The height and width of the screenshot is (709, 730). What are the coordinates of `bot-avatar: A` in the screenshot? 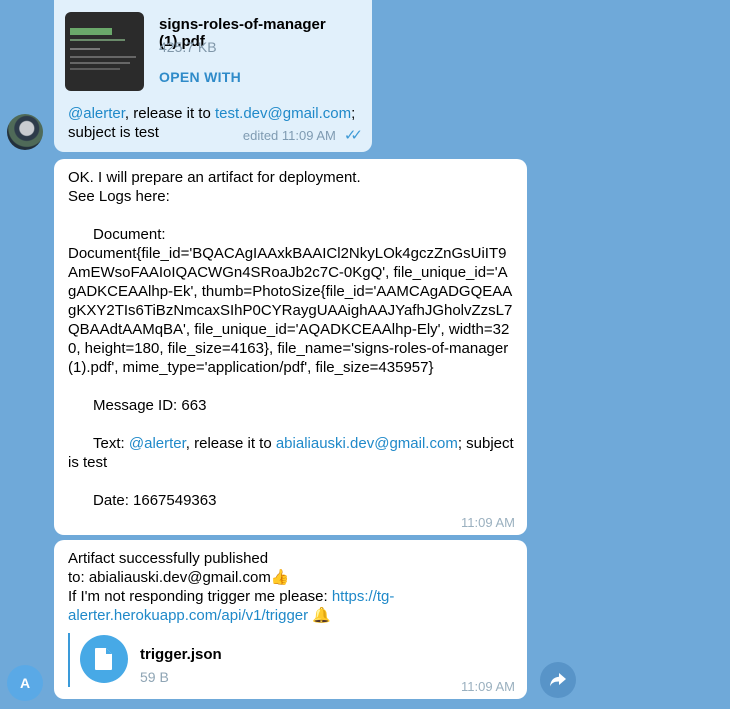 It's located at (25, 683).